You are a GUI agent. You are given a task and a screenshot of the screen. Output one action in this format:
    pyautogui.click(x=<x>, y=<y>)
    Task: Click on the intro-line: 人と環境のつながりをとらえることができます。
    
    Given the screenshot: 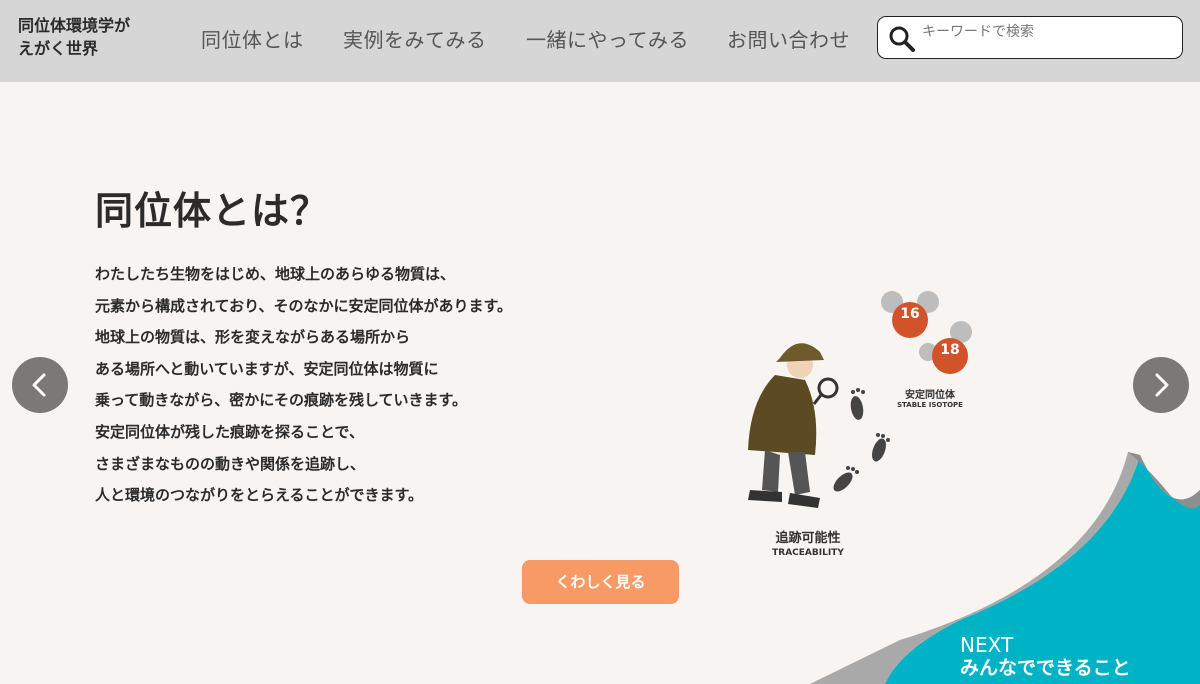 What is the action you would take?
    pyautogui.click(x=259, y=495)
    